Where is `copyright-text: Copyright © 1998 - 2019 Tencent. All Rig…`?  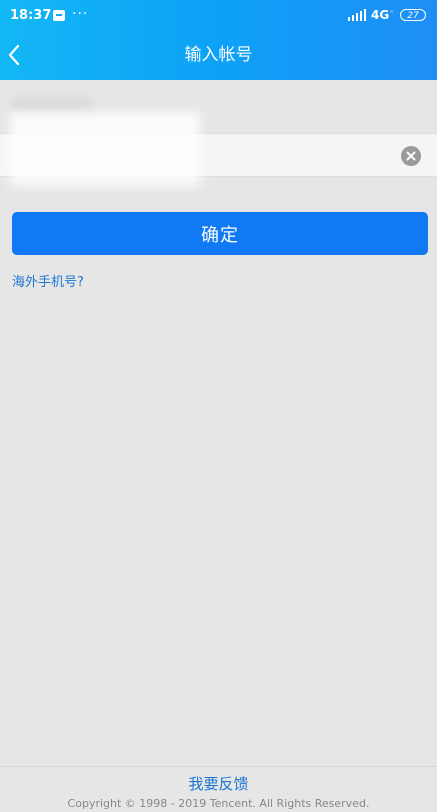 copyright-text: Copyright © 1998 - 2019 Tencent. All Rig… is located at coordinates (218, 803).